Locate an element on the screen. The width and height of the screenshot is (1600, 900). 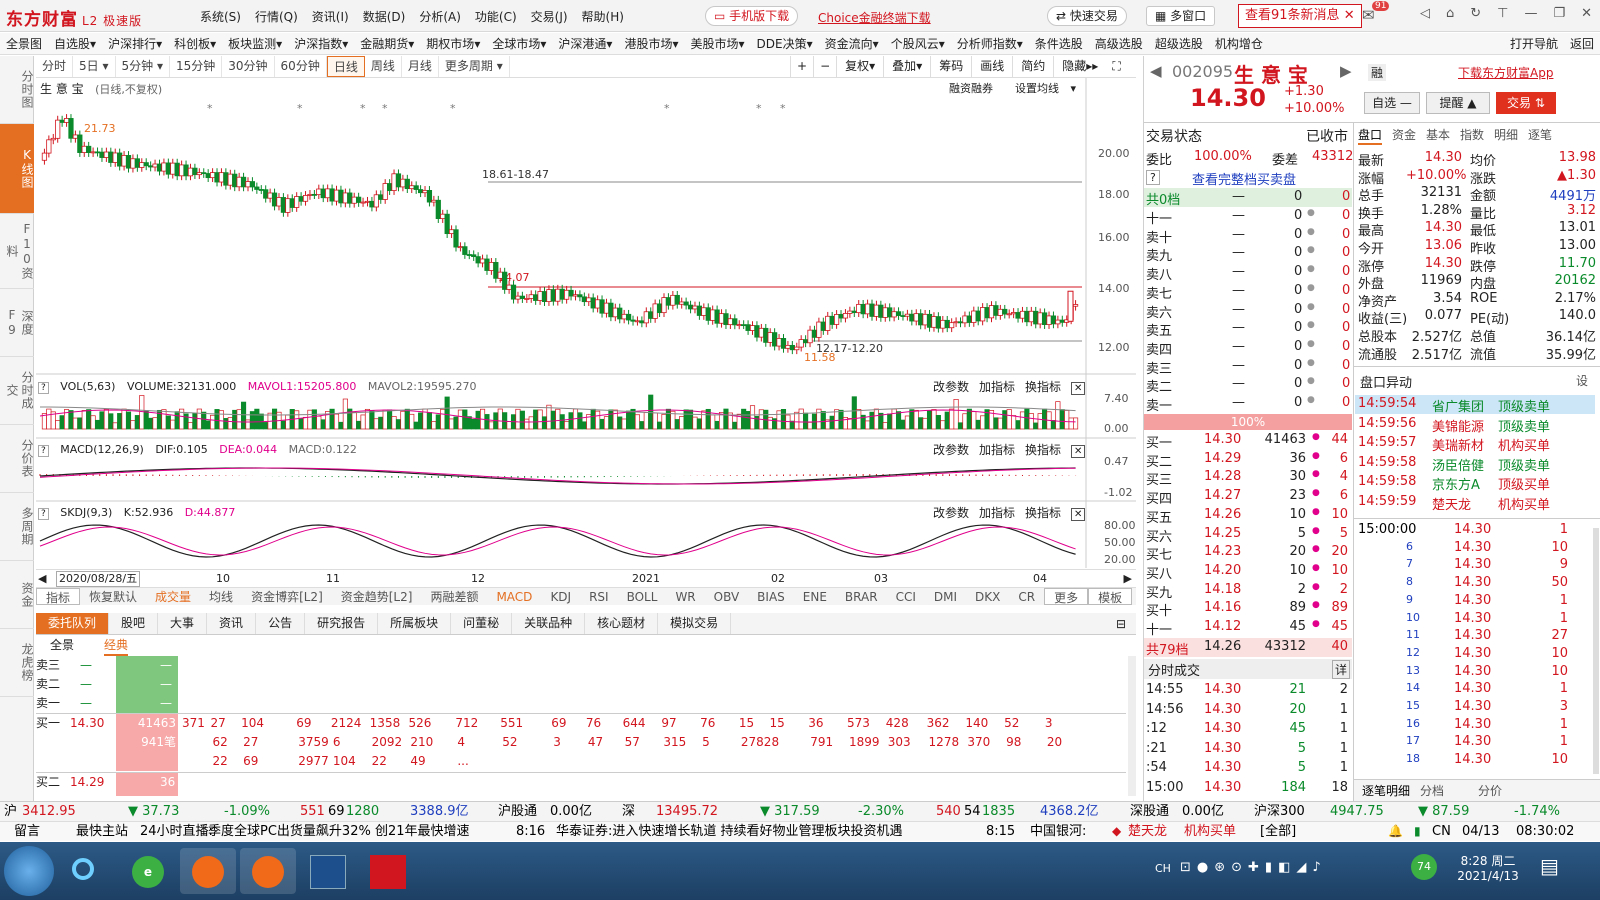
sidebar-tab-3: 深度F9 is located at coordinates (17, 323).